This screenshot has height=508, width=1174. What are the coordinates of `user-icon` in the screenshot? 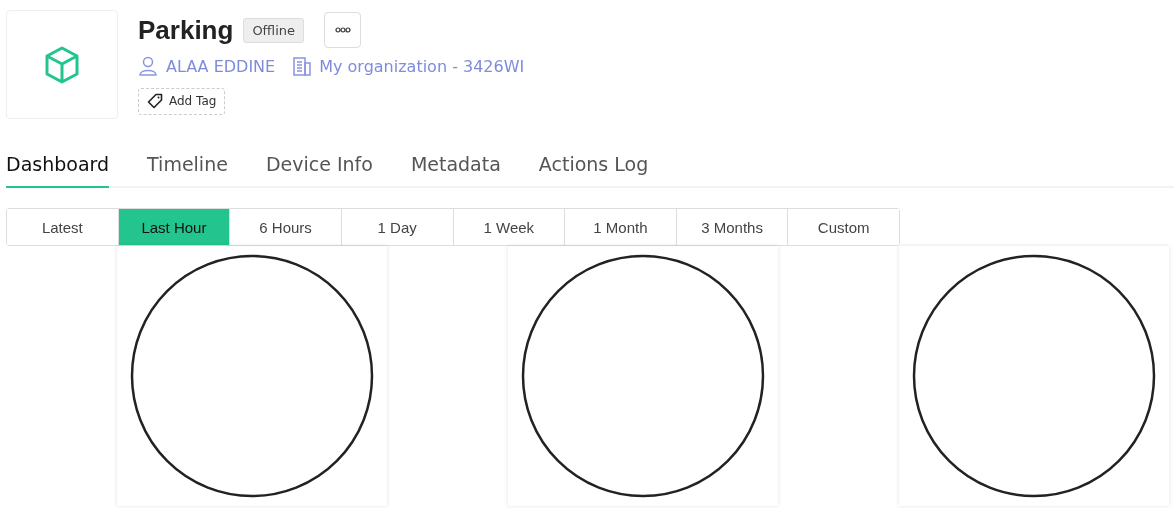 It's located at (148, 66).